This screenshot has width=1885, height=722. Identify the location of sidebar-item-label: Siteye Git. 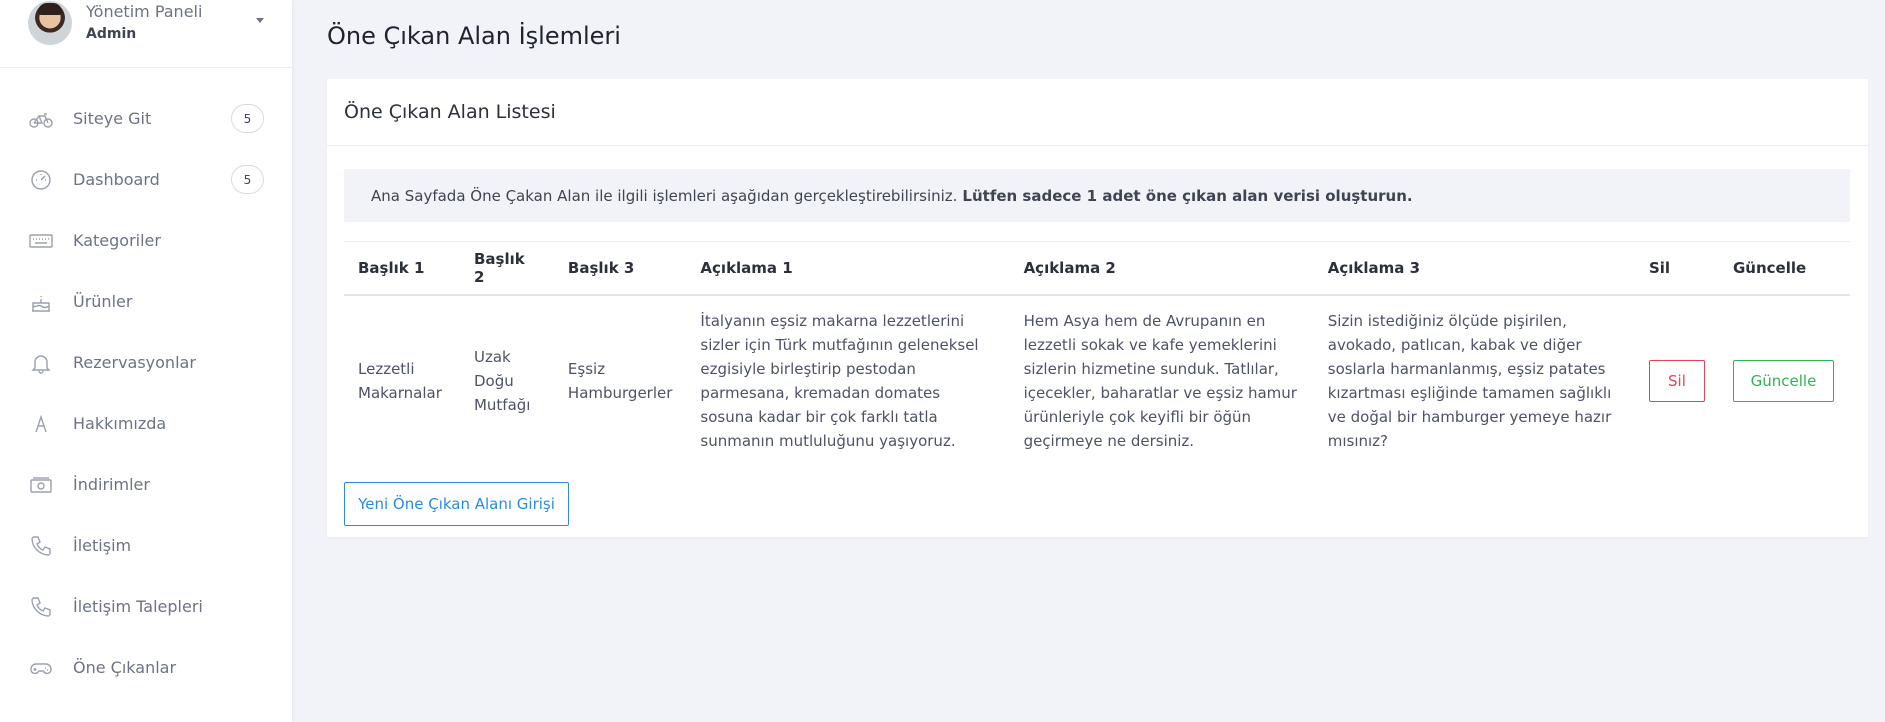
(112, 118).